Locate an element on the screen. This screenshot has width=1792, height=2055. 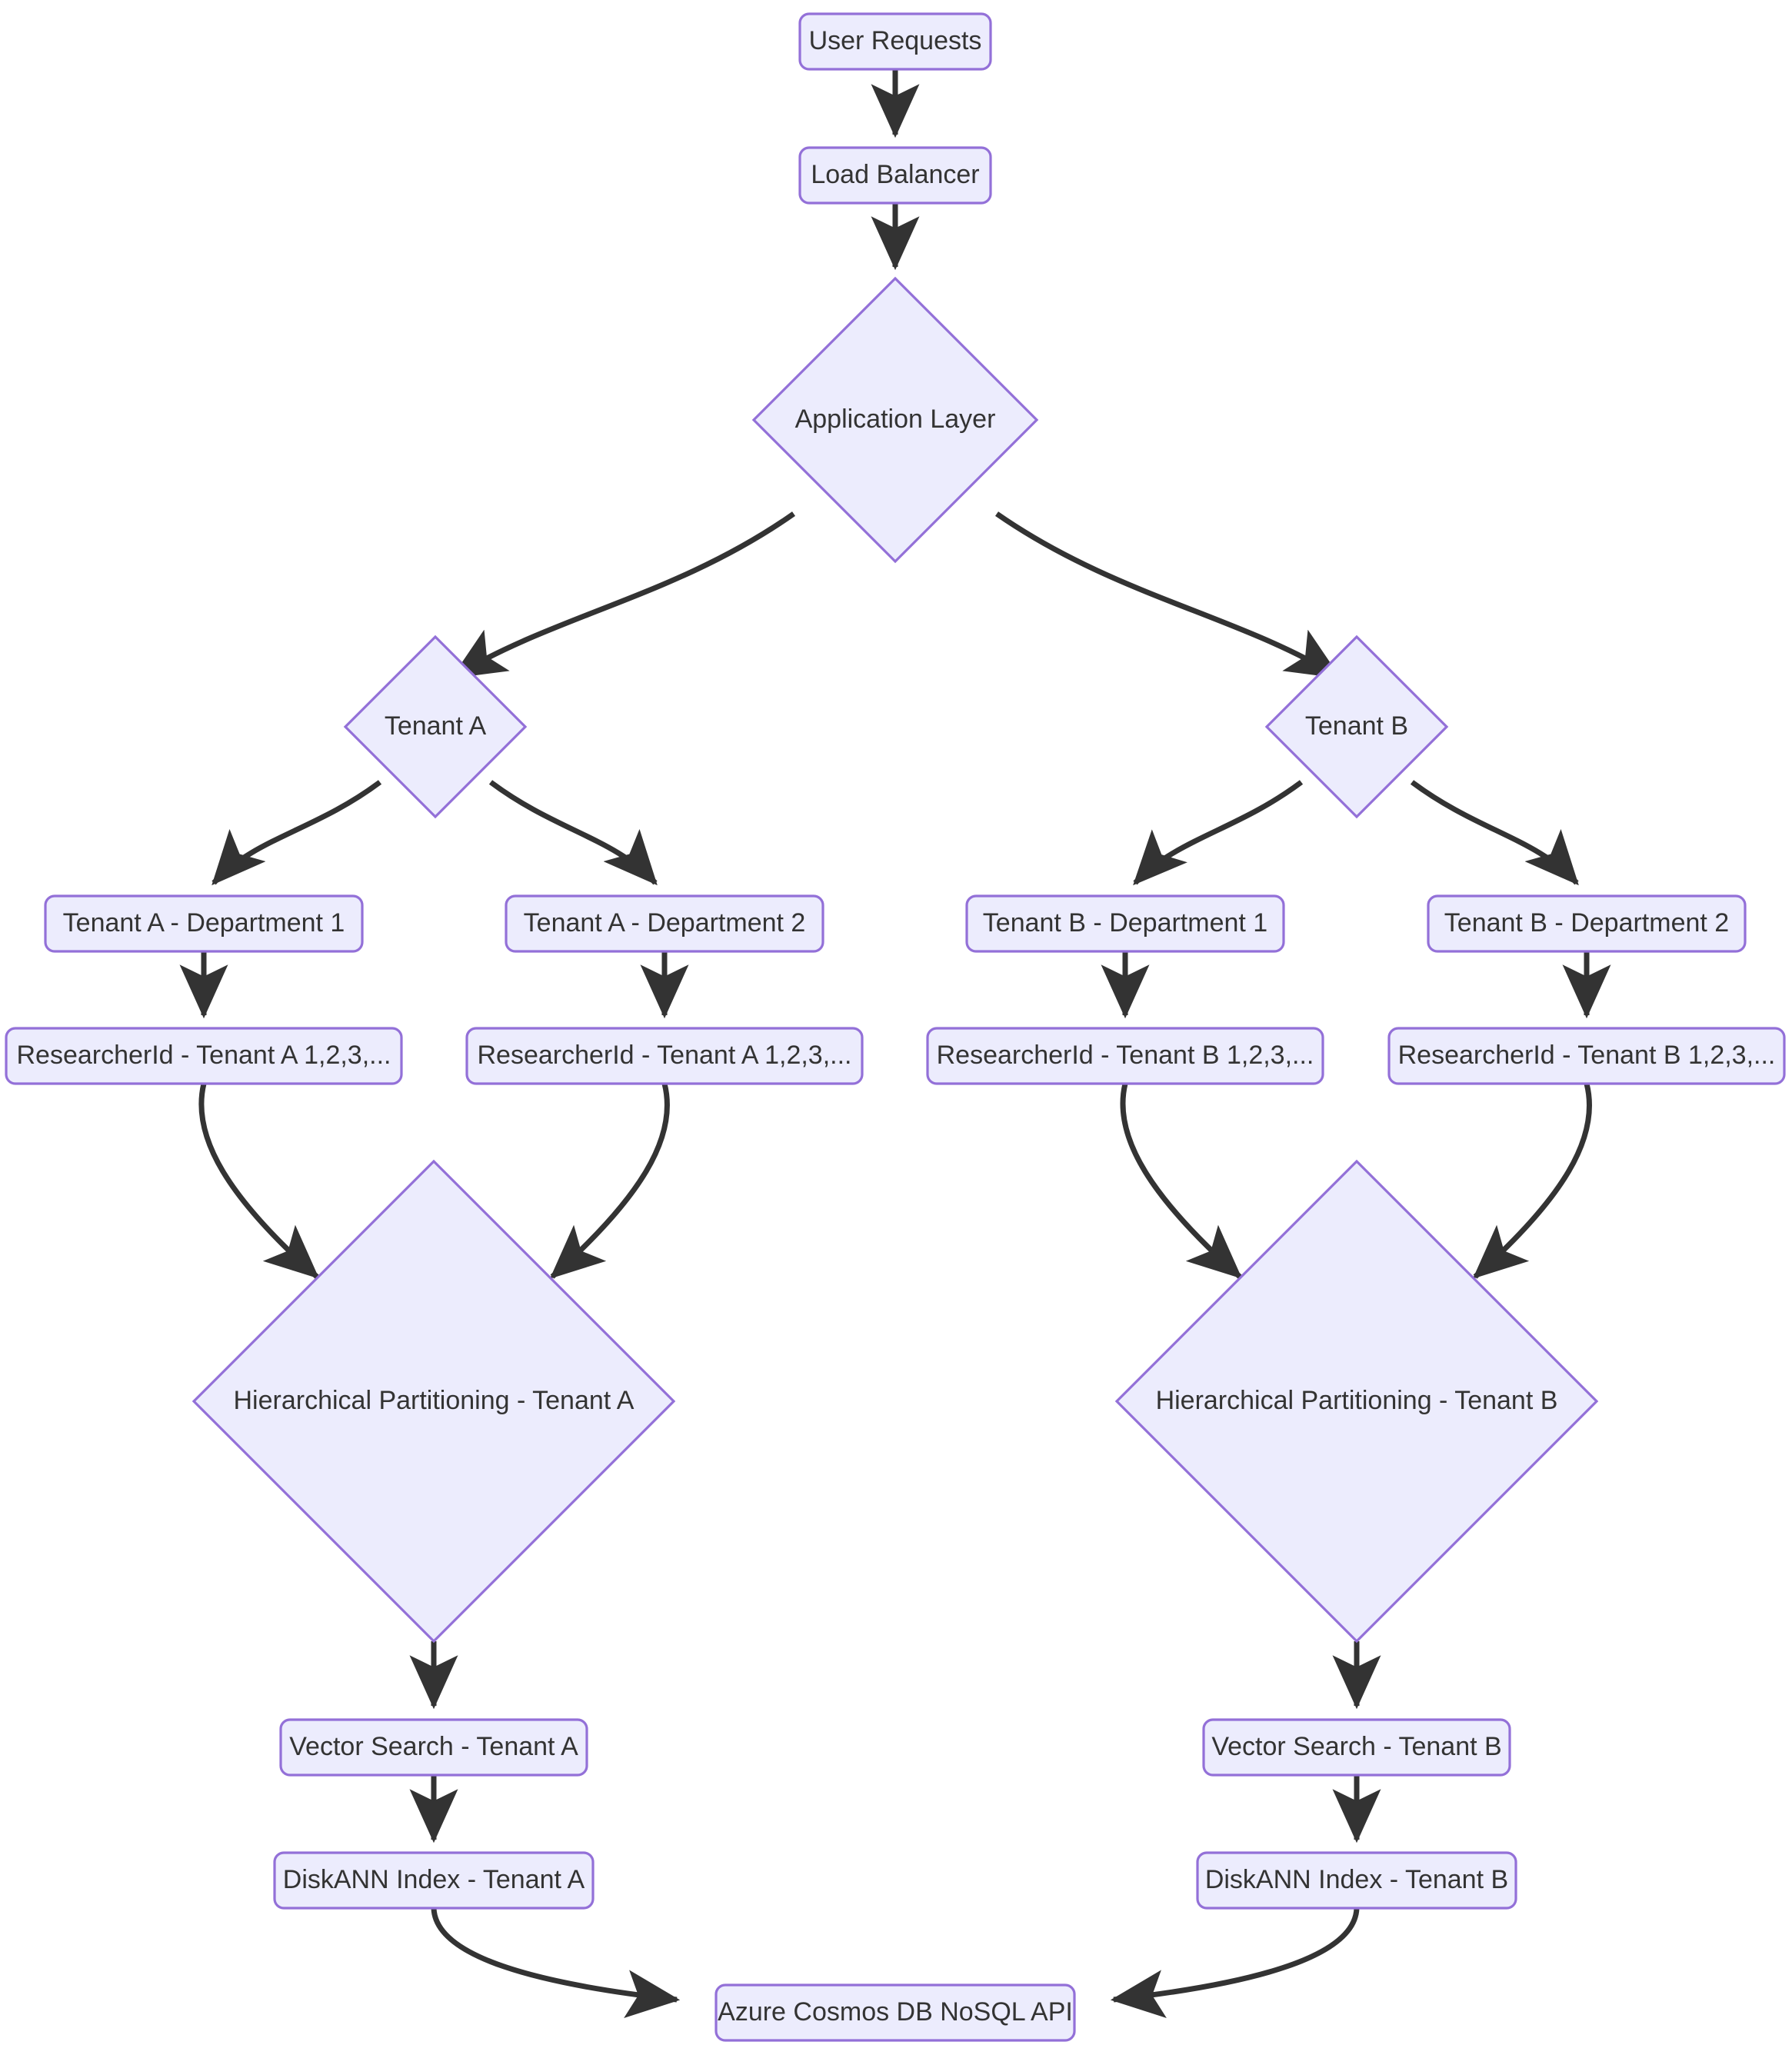
node-application-layer-label: Application Layer is located at coordinates (895, 419).